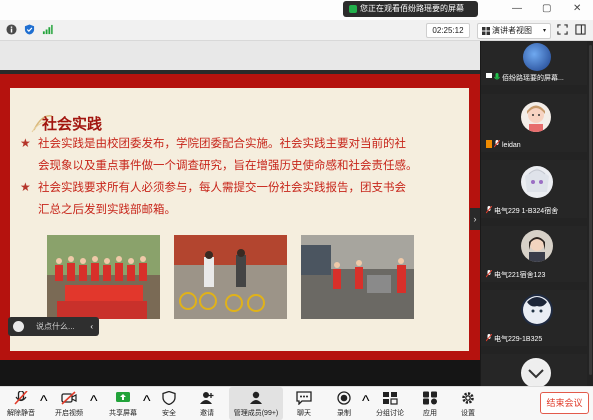 The width and height of the screenshot is (593, 420). Describe the element at coordinates (544, 31) in the screenshot. I see `chevron-down-icon: ▾` at that location.